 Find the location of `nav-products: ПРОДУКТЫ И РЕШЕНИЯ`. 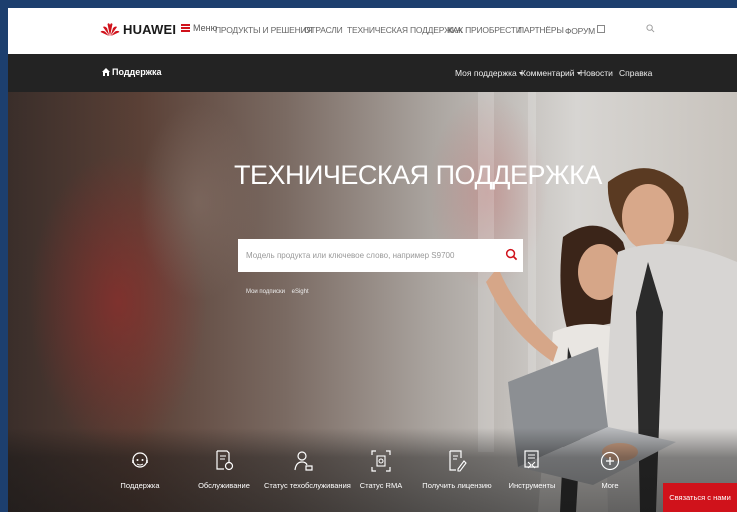

nav-products: ПРОДУКТЫ И РЕШЕНИЯ is located at coordinates (264, 30).